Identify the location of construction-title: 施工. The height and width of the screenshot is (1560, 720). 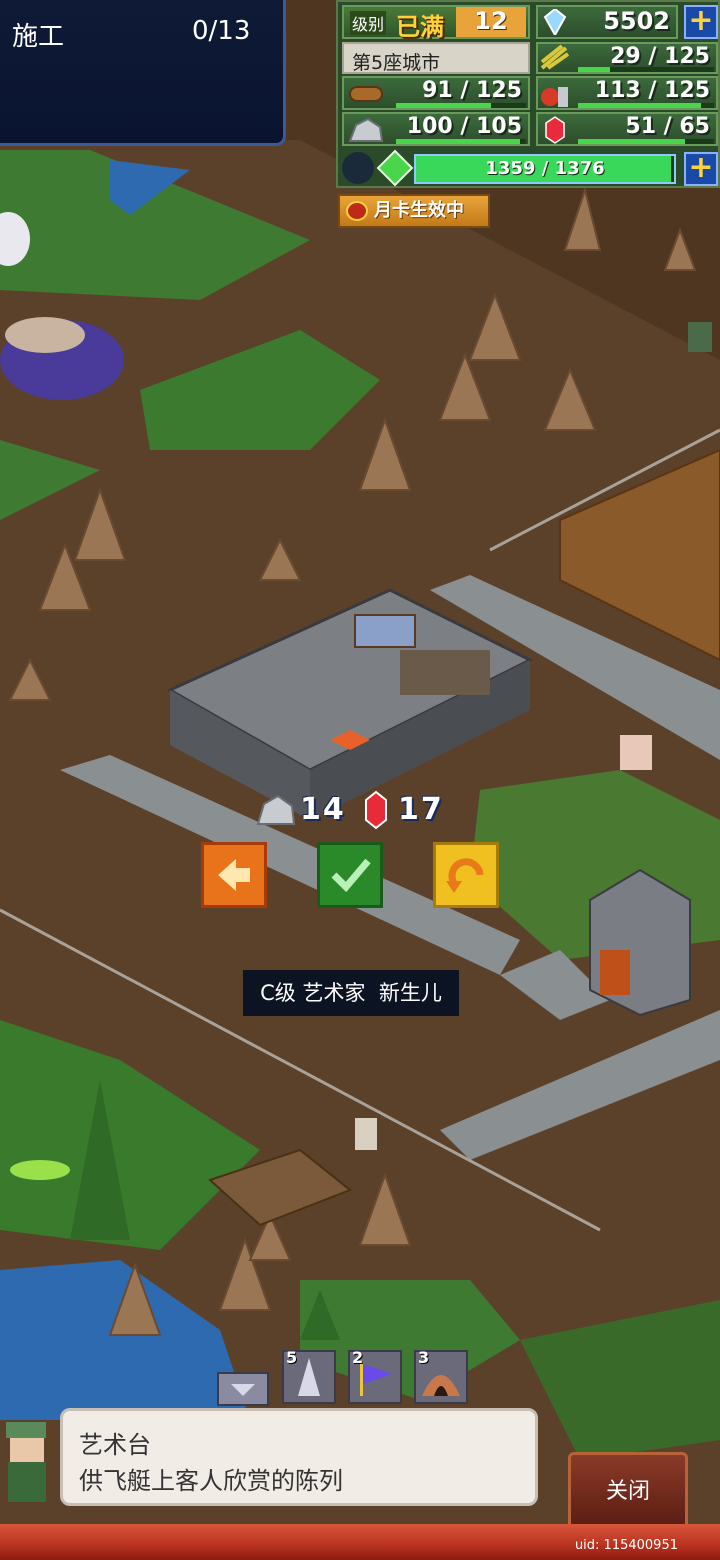
(38, 37).